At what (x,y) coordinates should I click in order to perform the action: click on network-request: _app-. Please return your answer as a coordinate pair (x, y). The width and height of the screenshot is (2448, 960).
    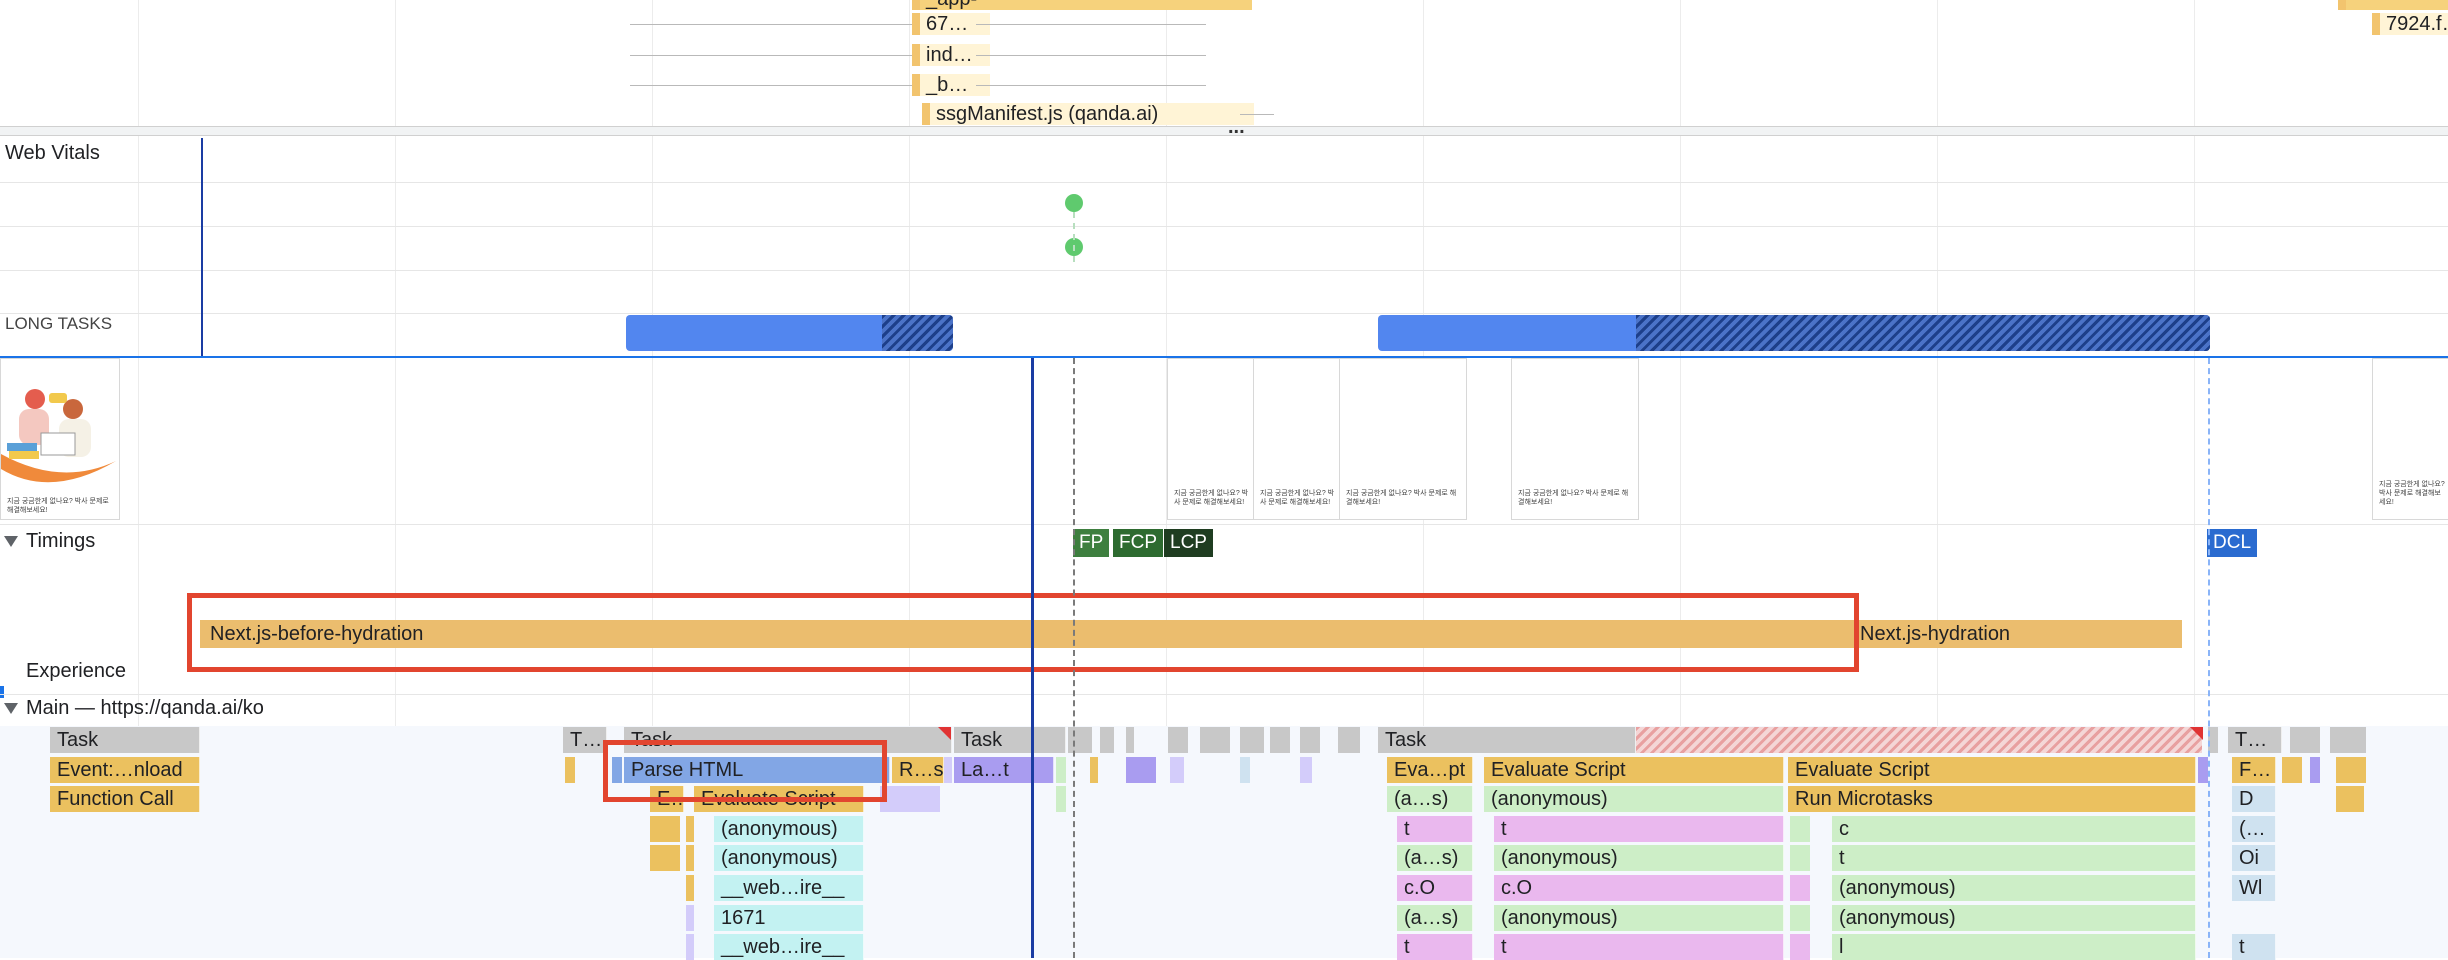
    Looking at the image, I should click on (1082, 5).